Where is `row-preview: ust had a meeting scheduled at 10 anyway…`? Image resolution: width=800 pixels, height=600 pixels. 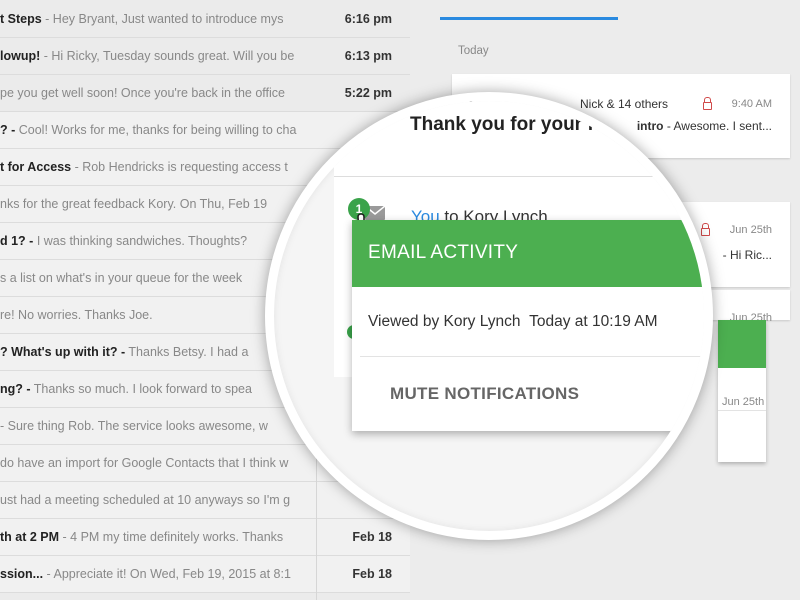
row-preview: ust had a meeting scheduled at 10 anyway… is located at coordinates (145, 500).